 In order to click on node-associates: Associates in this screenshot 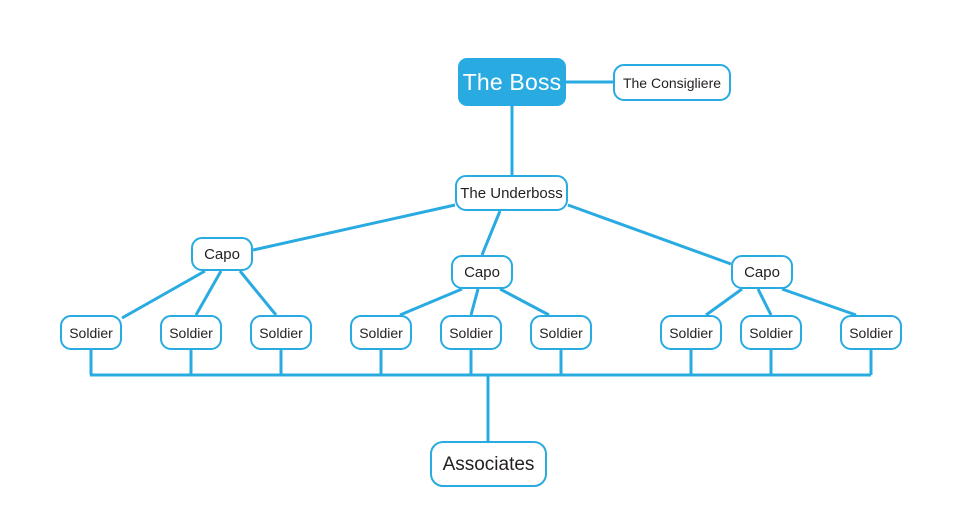, I will do `click(488, 464)`.